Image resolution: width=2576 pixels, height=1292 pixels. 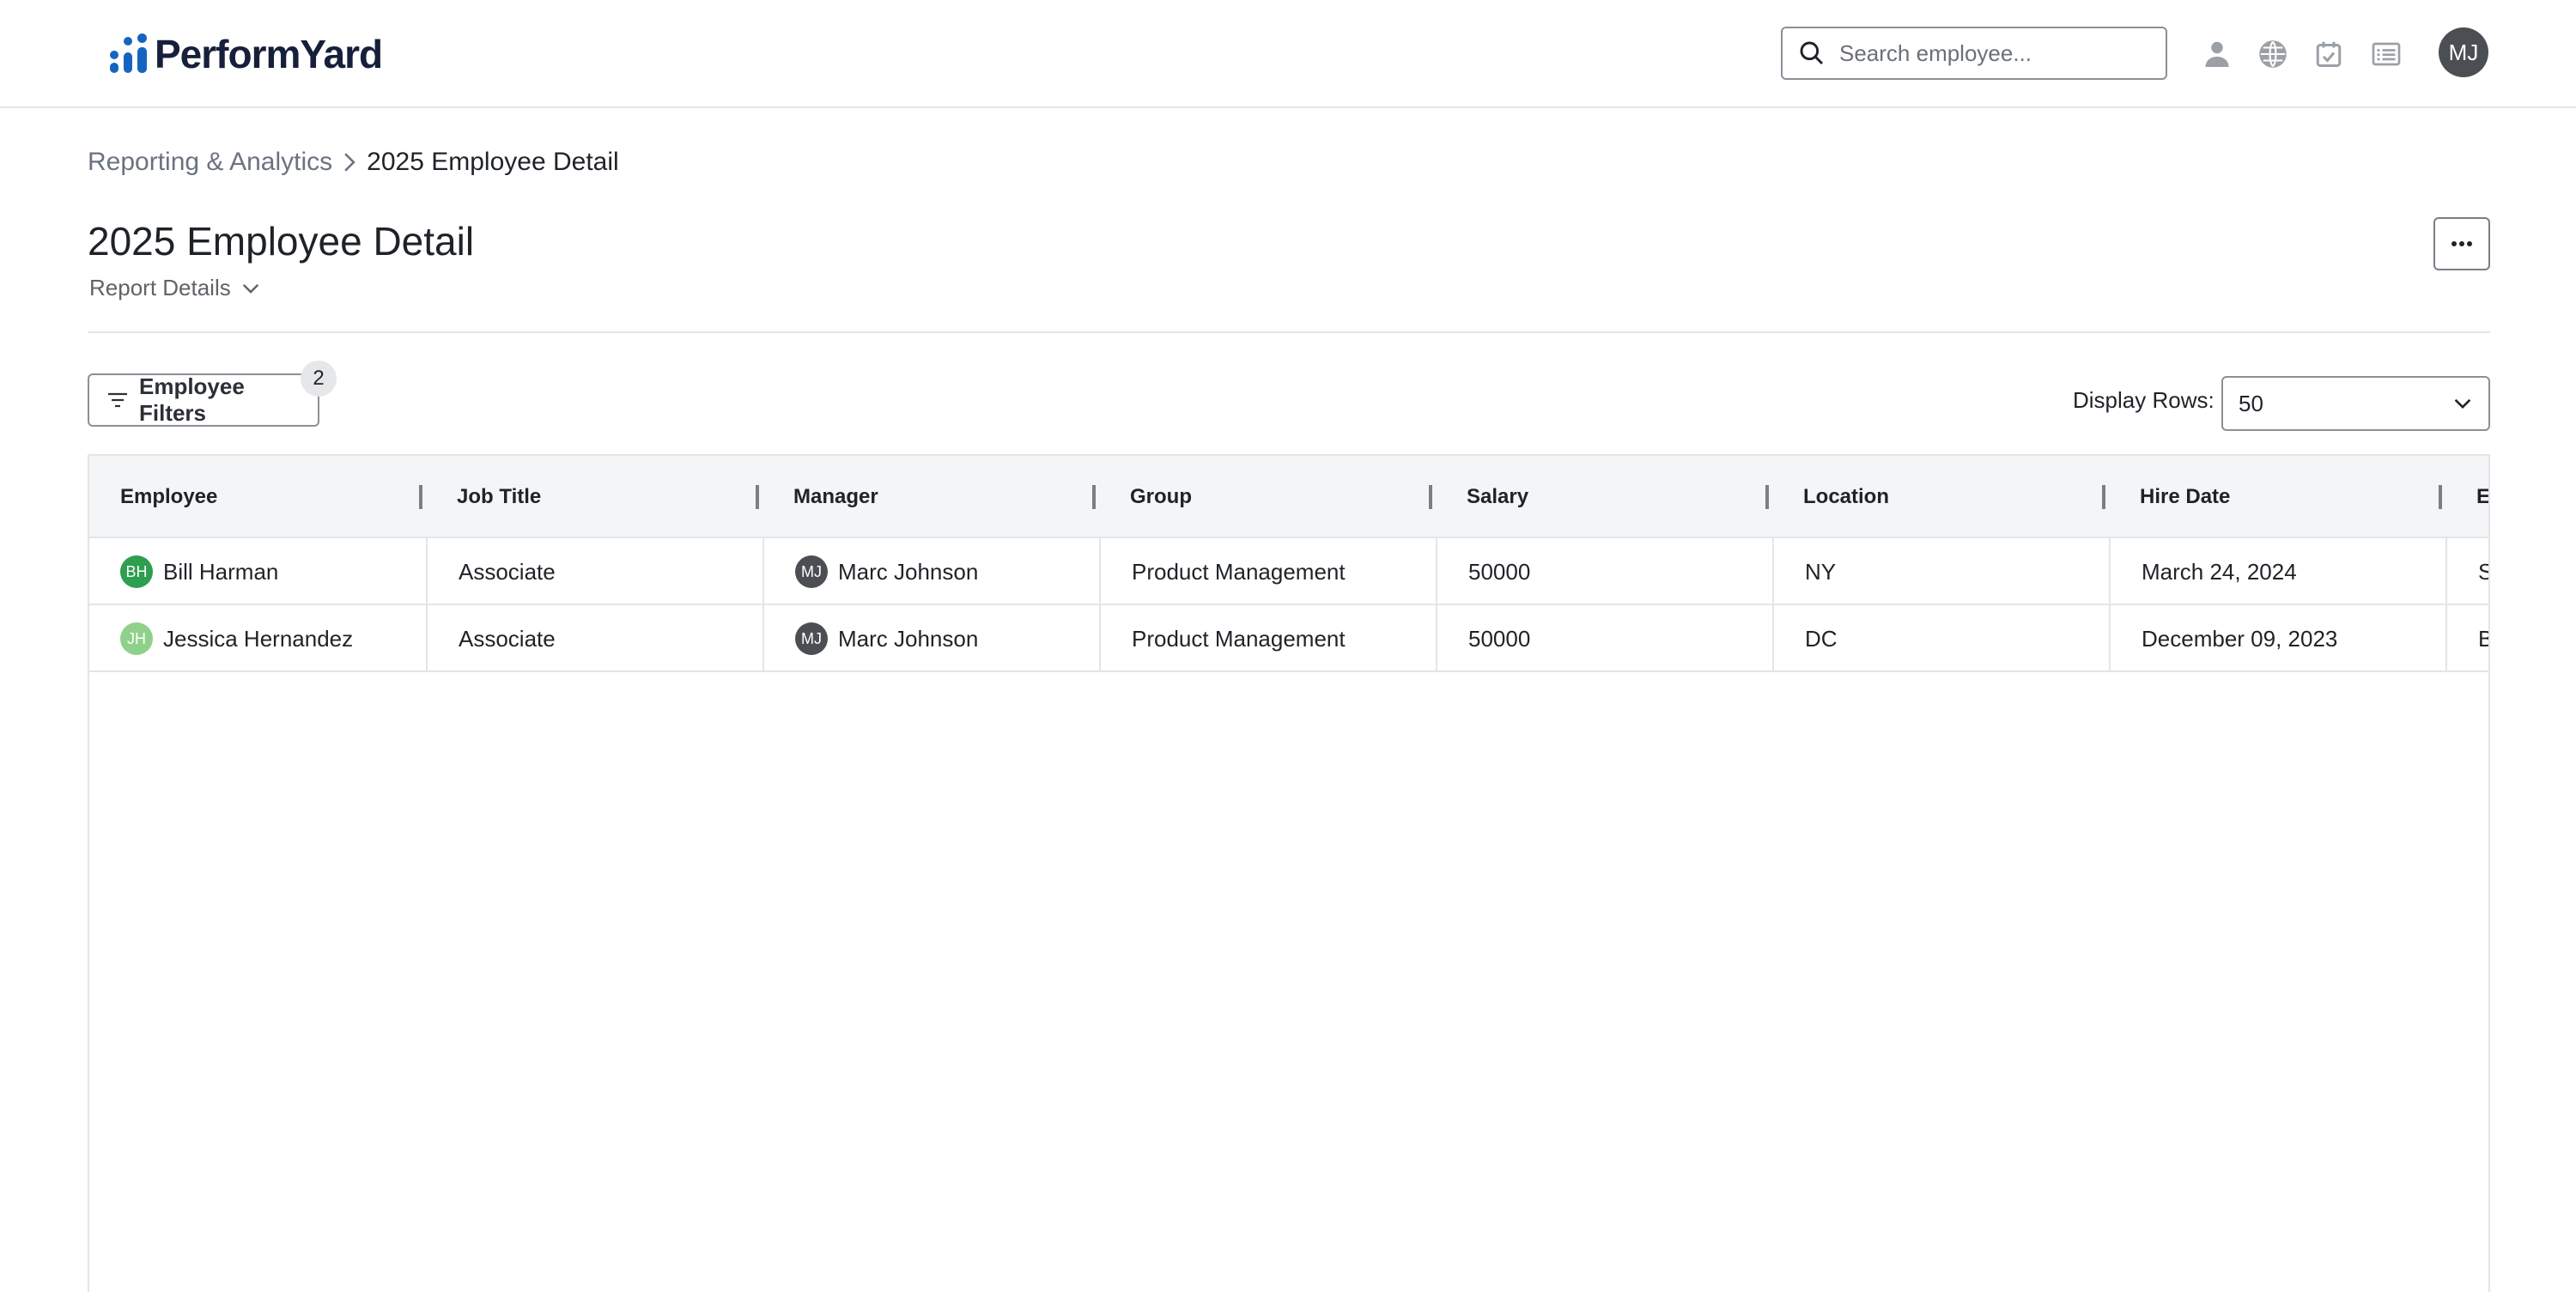 What do you see at coordinates (2463, 52) in the screenshot?
I see `user-avatar: MJ` at bounding box center [2463, 52].